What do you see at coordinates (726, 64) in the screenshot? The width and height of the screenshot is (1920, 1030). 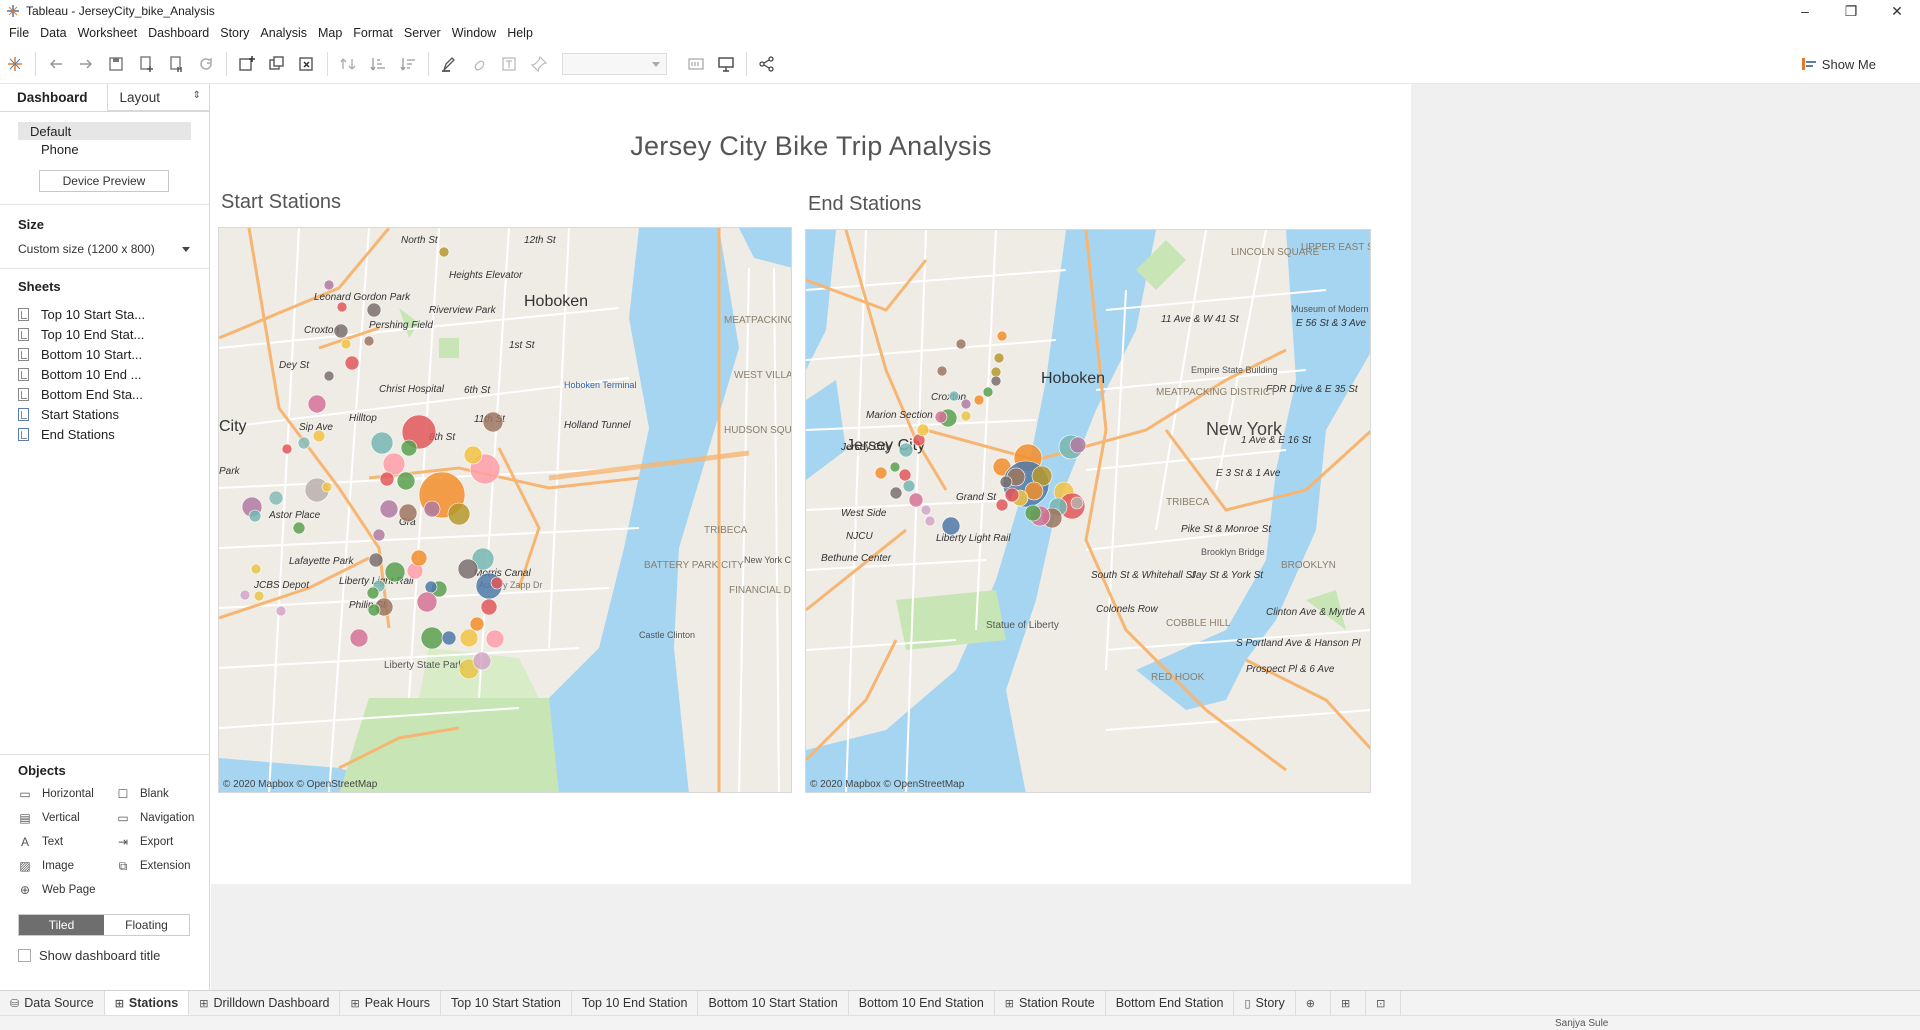 I see `presentation-icon` at bounding box center [726, 64].